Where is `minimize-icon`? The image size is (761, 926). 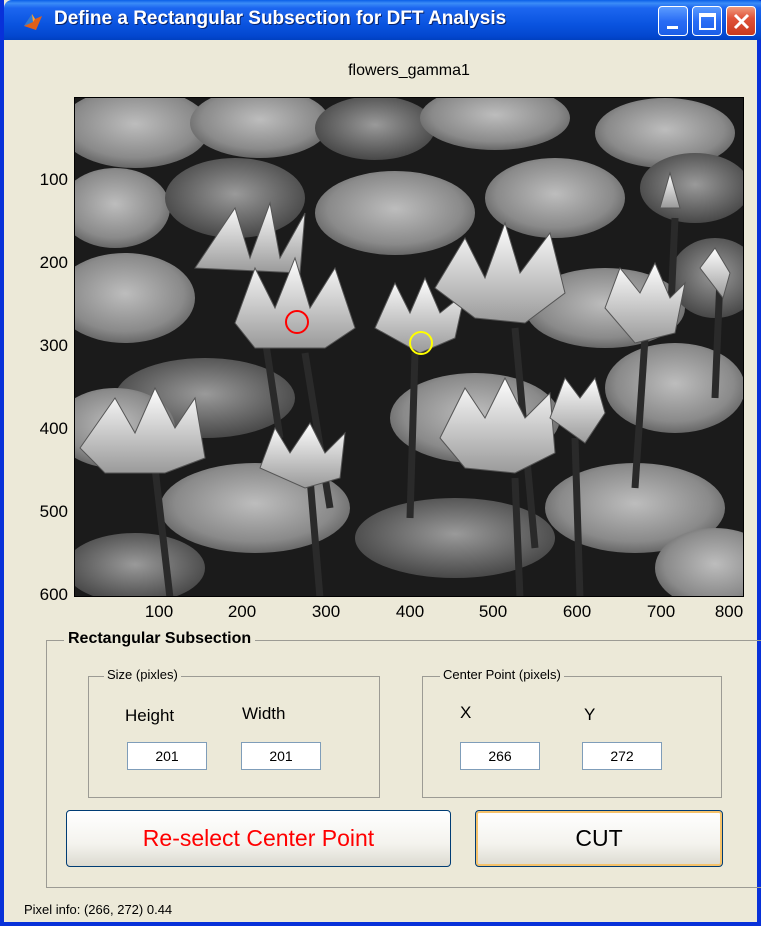
minimize-icon is located at coordinates (672, 27).